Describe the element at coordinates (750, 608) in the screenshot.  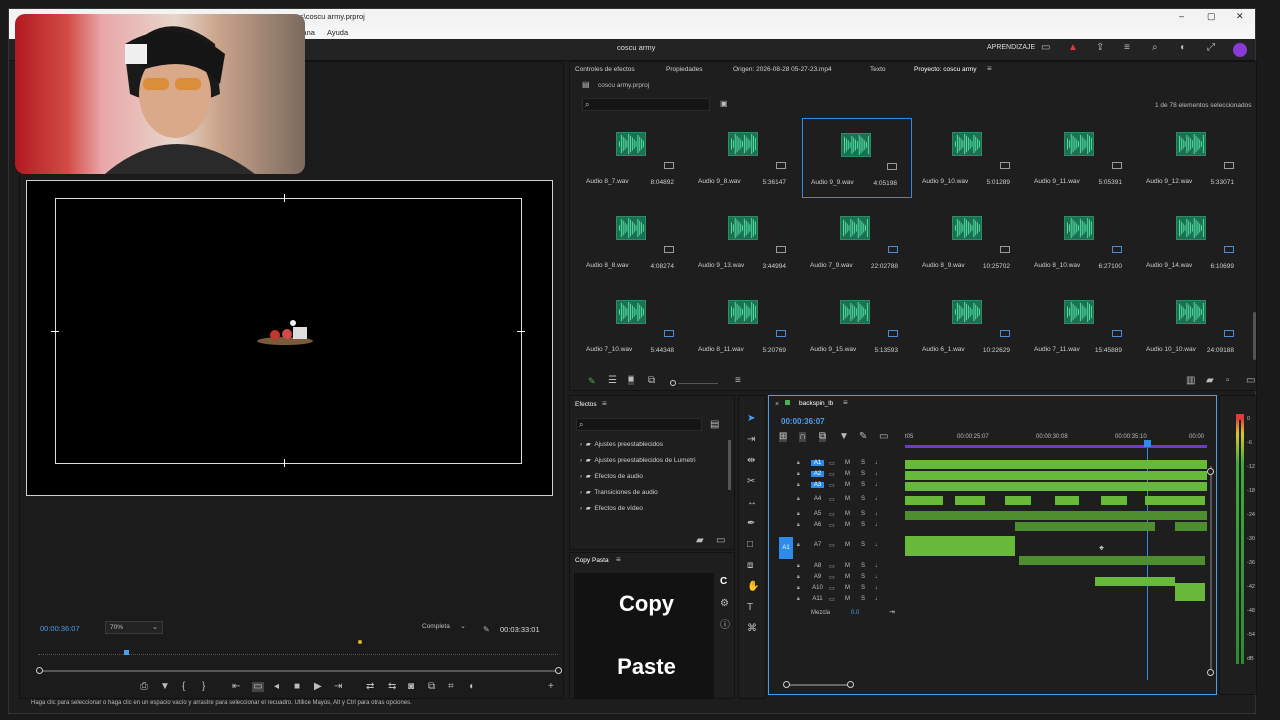
I see `type-tool-icon: T` at that location.